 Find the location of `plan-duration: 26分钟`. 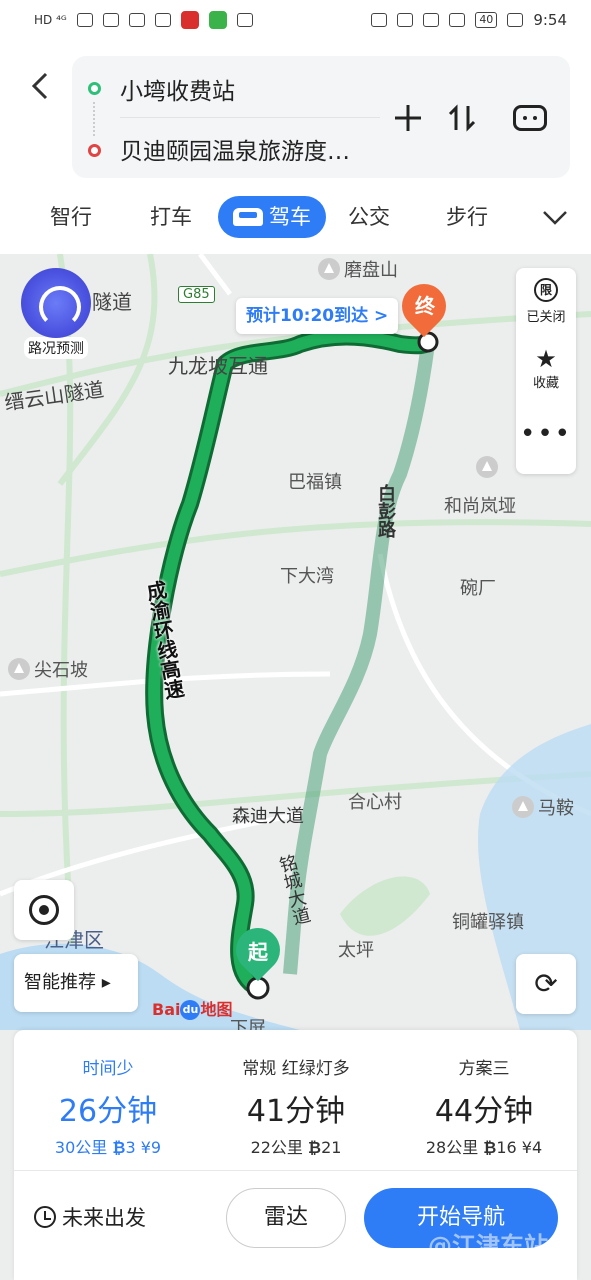

plan-duration: 26分钟 is located at coordinates (108, 1111).